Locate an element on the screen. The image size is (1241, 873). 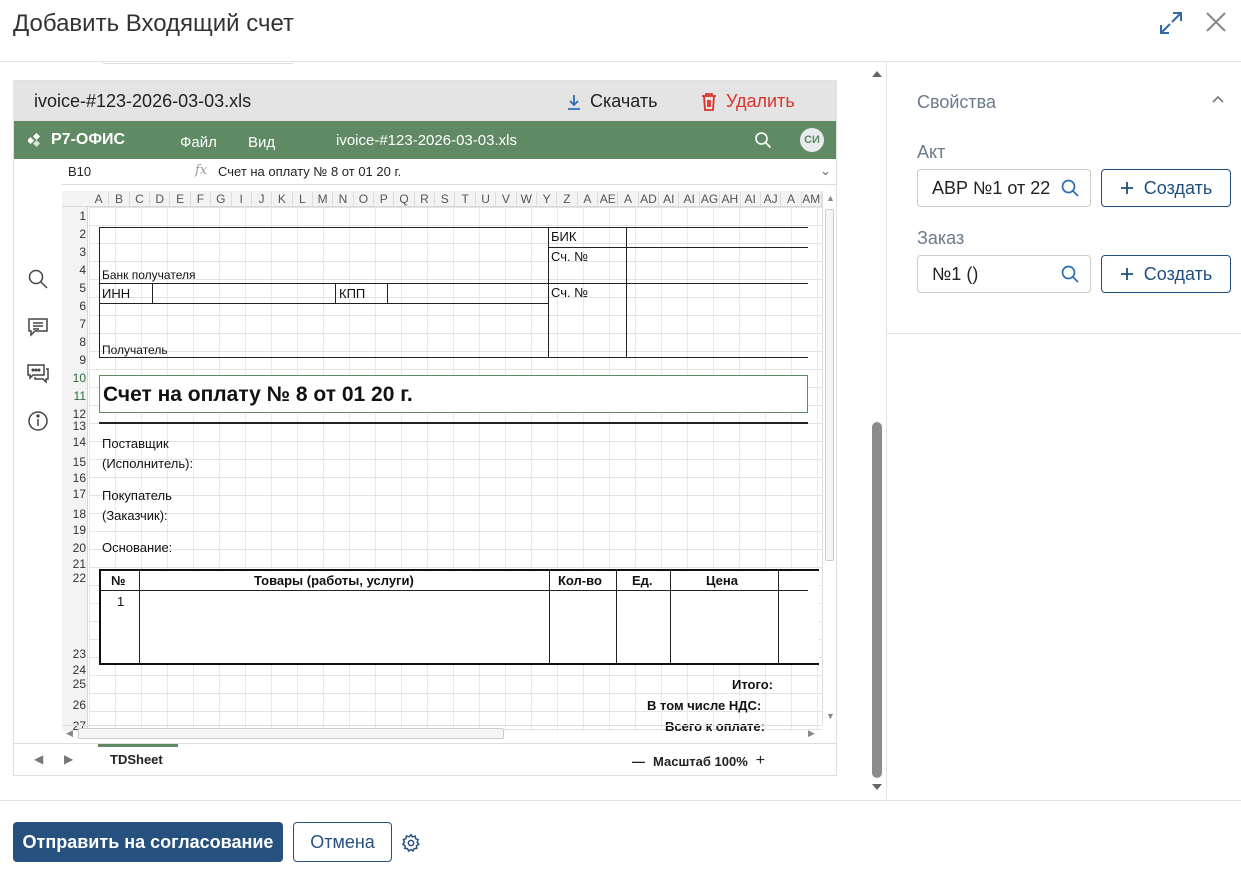
formula-value: Счет на оплату № 8 от 01 20 г. is located at coordinates (309, 171).